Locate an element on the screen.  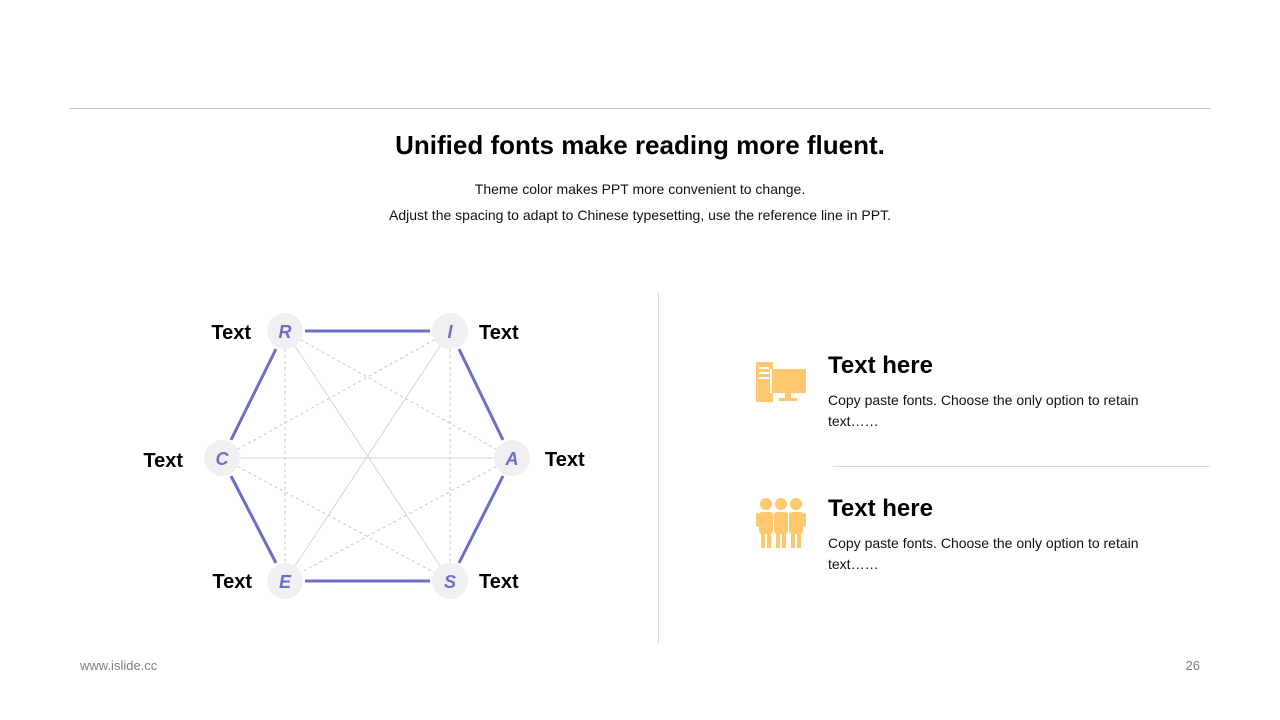
node-e: E Text is located at coordinates (257, 581).